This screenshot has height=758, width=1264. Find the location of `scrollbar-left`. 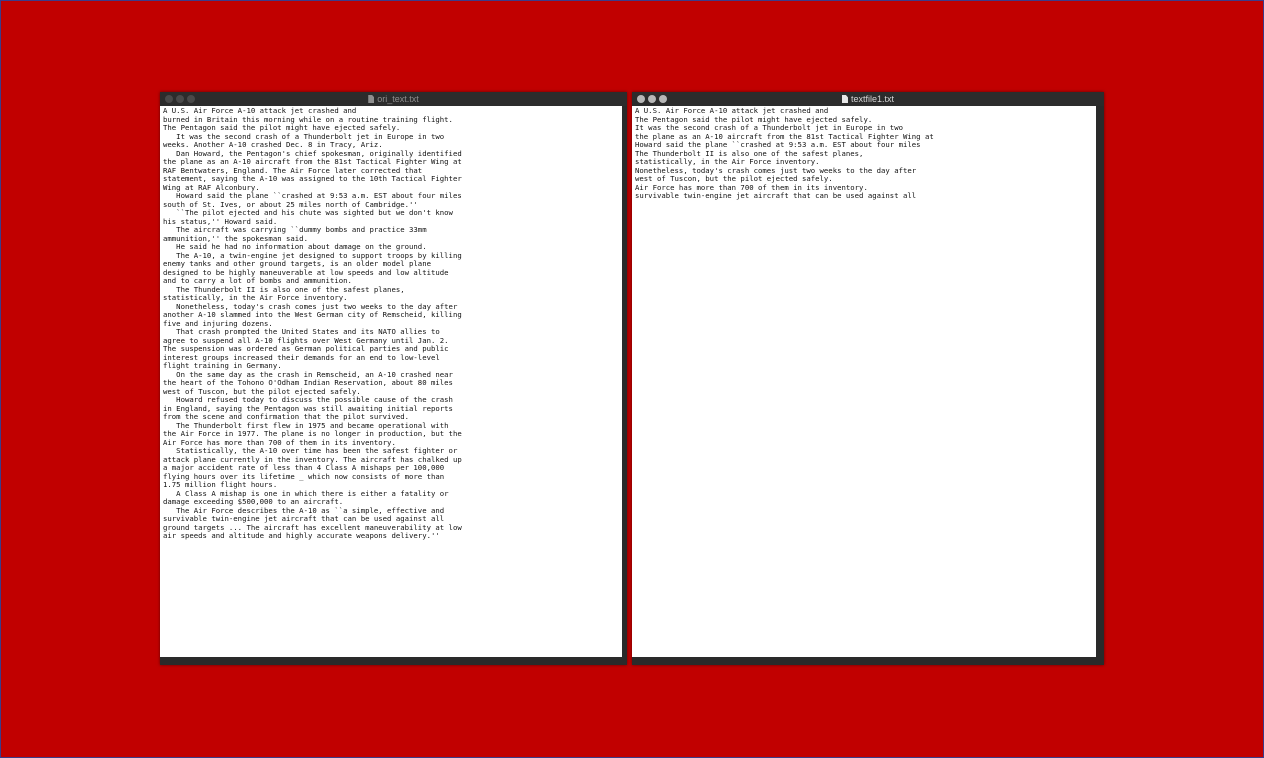

scrollbar-left is located at coordinates (624, 381).